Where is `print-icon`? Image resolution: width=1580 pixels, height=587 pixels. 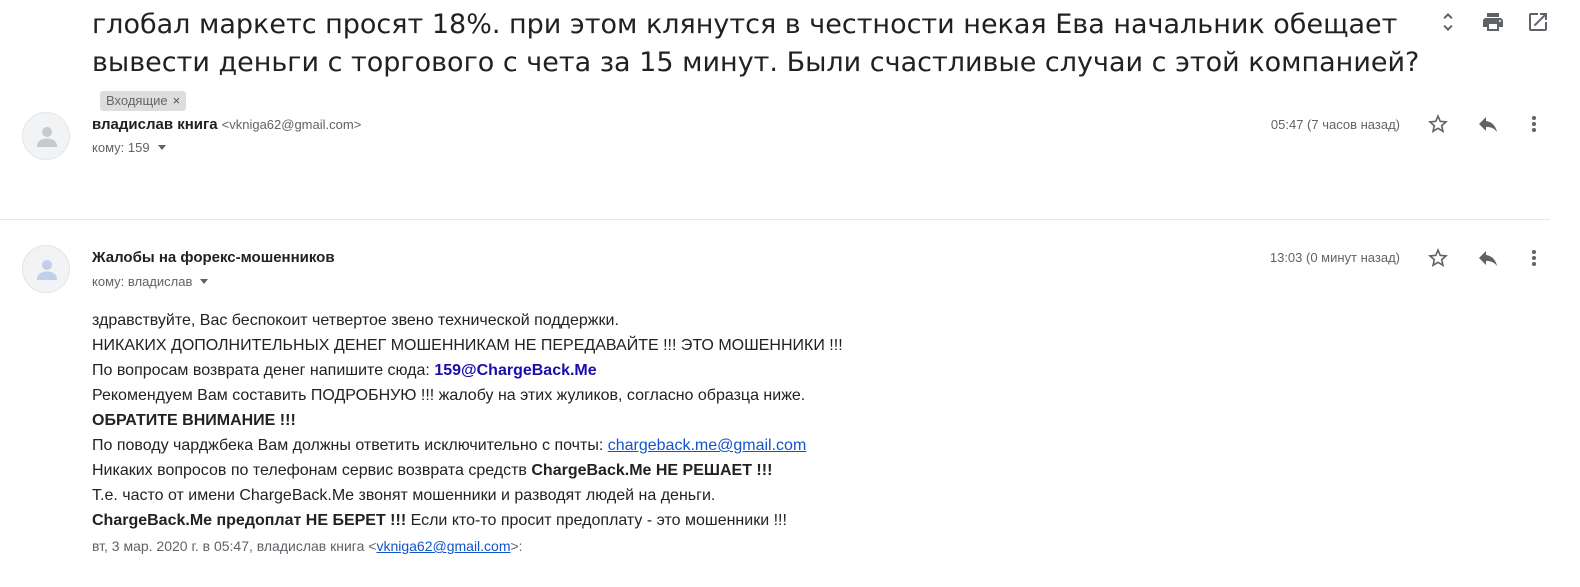 print-icon is located at coordinates (1493, 23).